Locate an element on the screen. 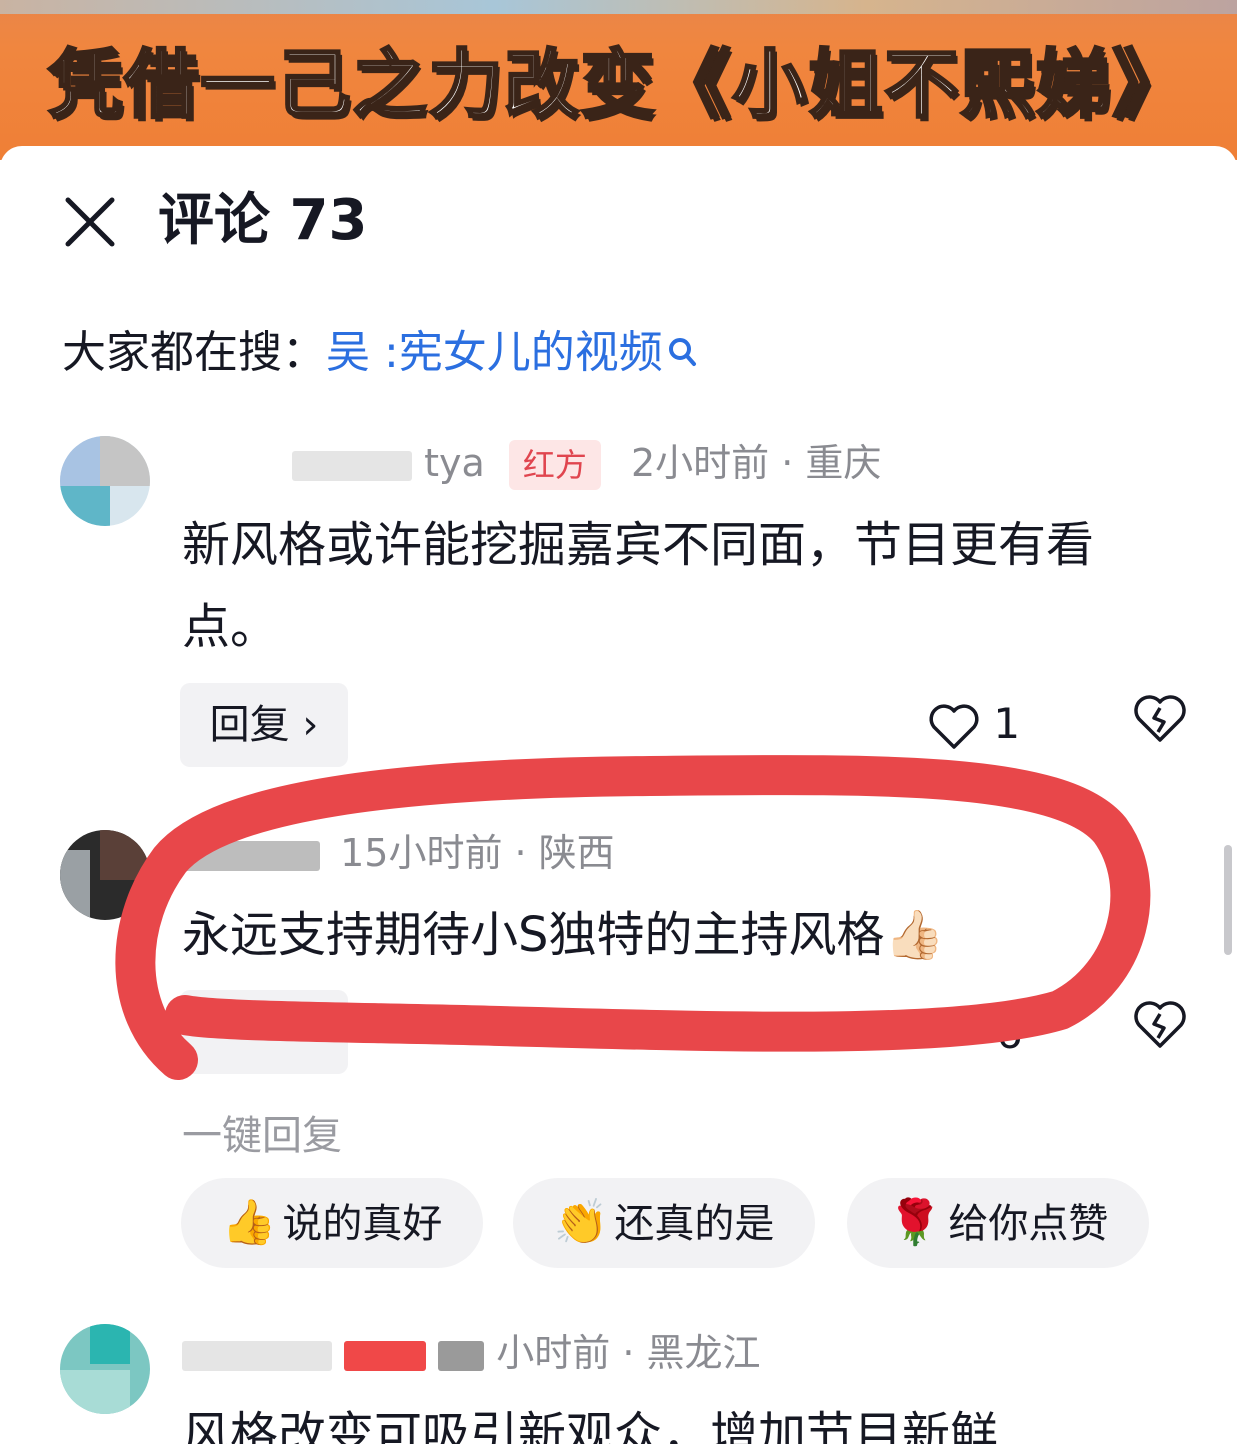  chip-label: 还真的是 is located at coordinates (694, 1224).